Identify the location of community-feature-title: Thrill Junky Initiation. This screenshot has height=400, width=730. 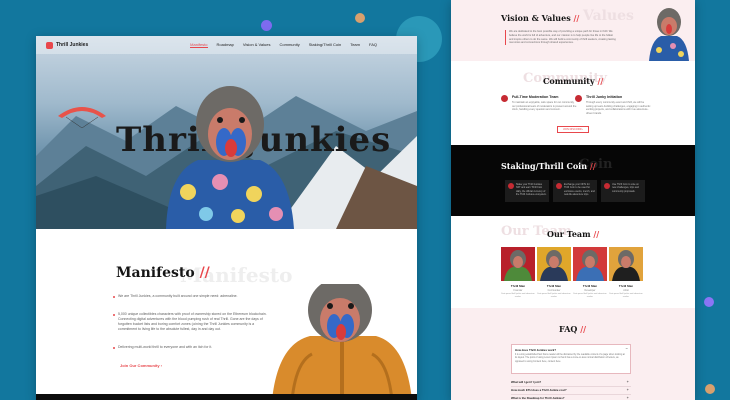
(604, 97).